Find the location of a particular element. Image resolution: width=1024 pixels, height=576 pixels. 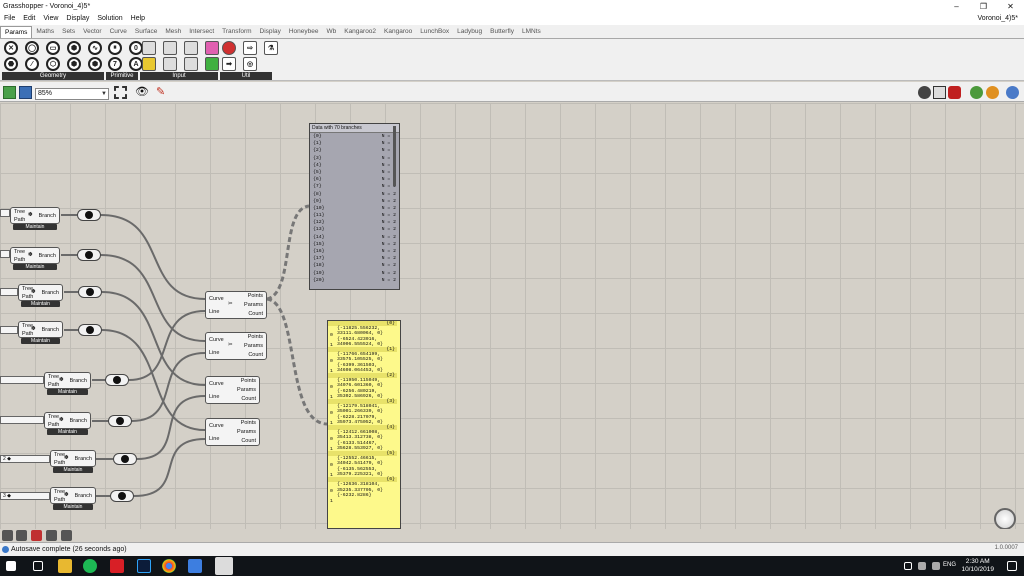

flask-icon: ⚗ is located at coordinates (271, 48).